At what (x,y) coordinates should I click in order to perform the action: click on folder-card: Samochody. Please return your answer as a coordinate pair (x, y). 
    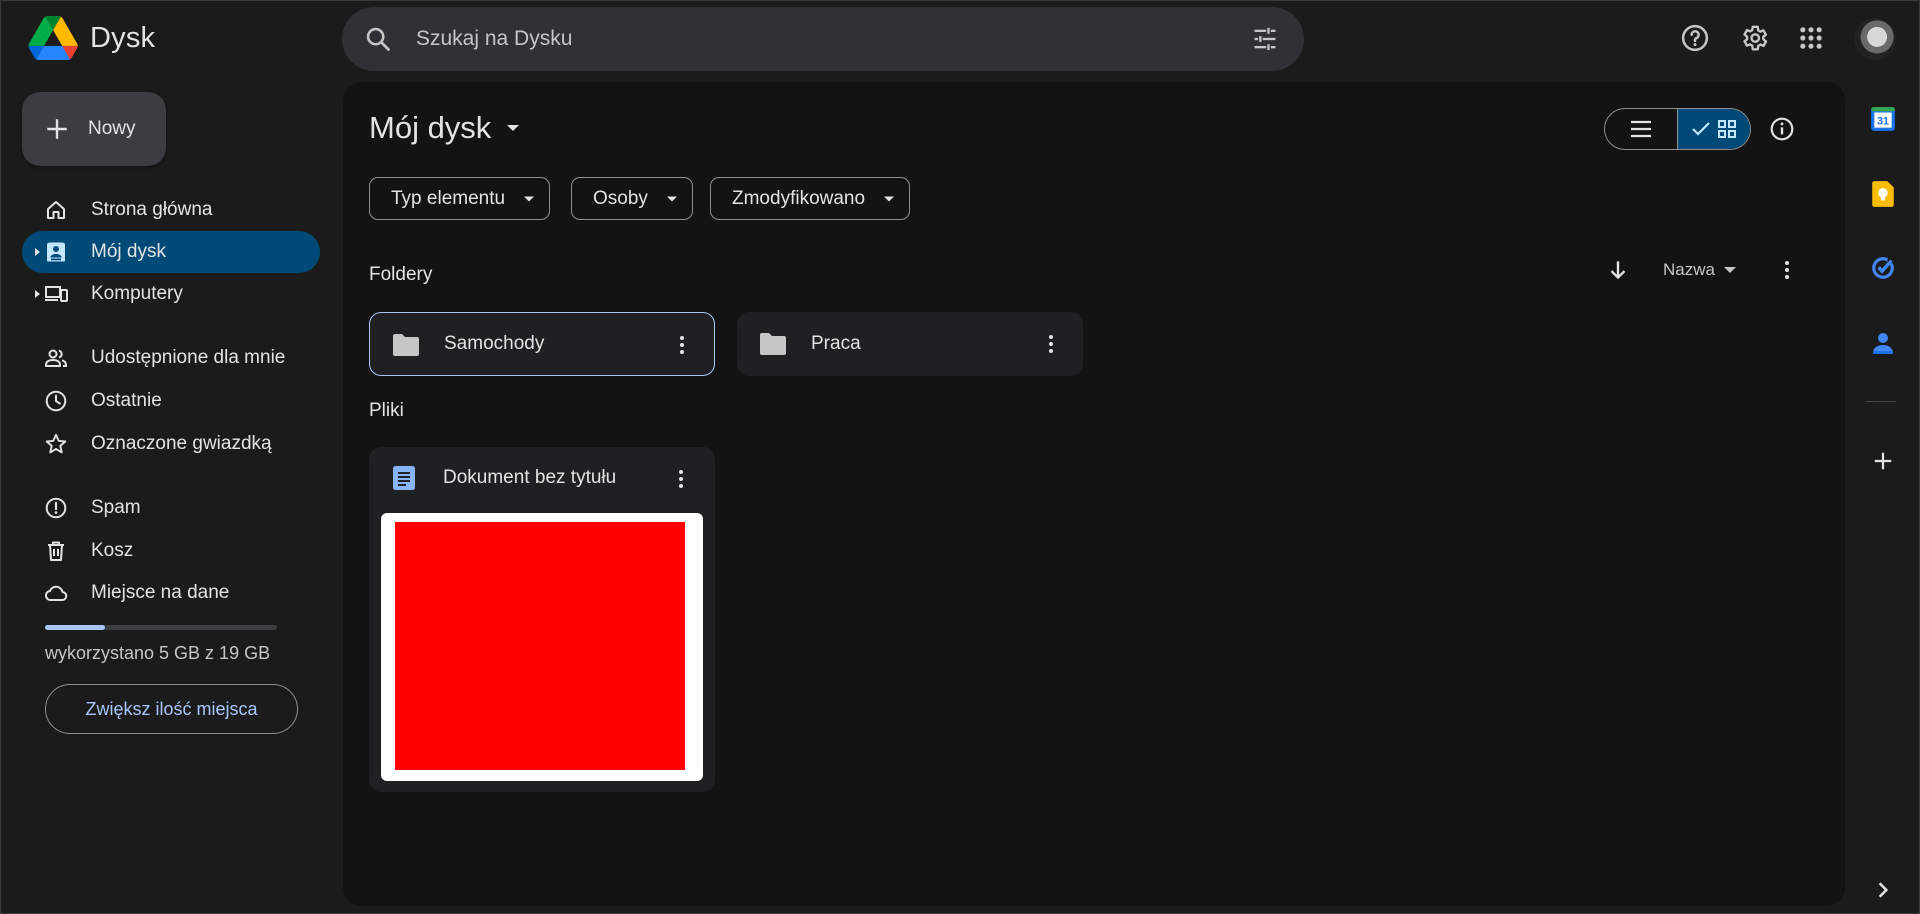
    Looking at the image, I should click on (542, 344).